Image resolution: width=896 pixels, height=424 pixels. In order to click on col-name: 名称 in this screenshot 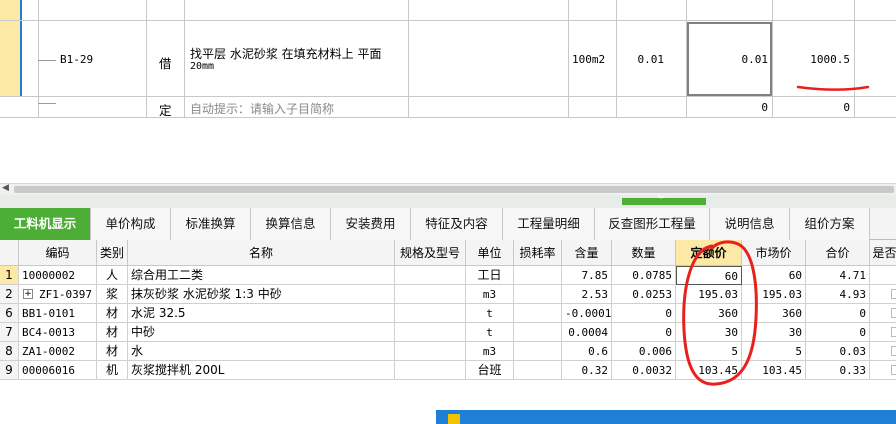, I will do `click(261, 253)`.